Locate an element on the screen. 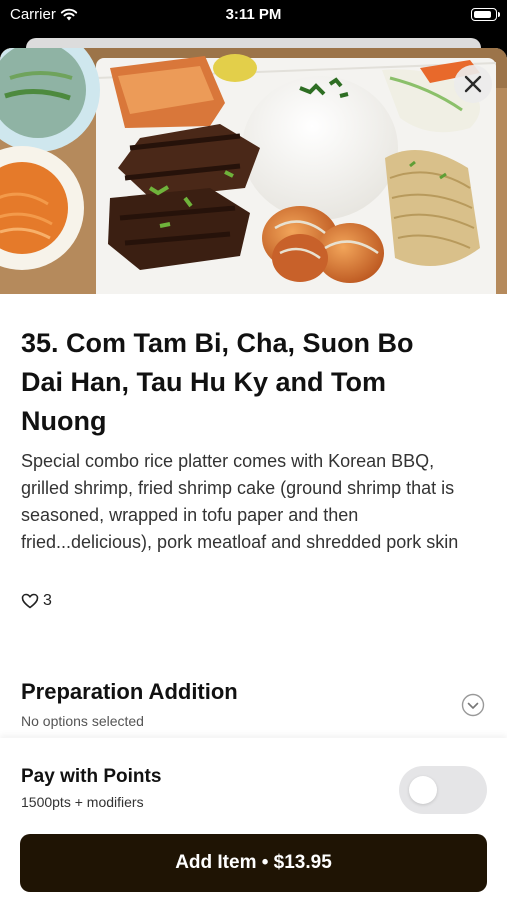 The height and width of the screenshot is (900, 507). status-bar: Carrier 3:11 PM is located at coordinates (253, 17).